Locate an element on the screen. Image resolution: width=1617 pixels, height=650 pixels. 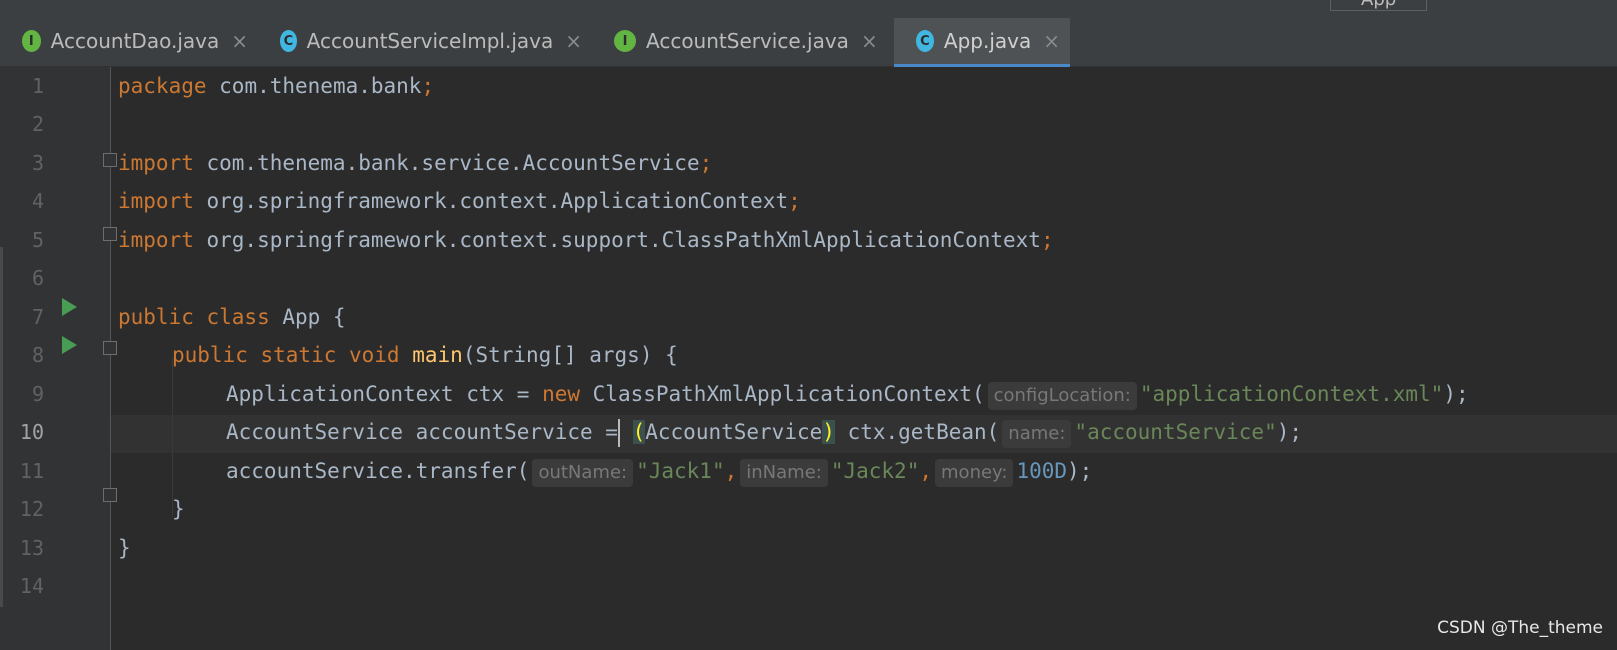
run-config-label: App is located at coordinates (1379, 5).